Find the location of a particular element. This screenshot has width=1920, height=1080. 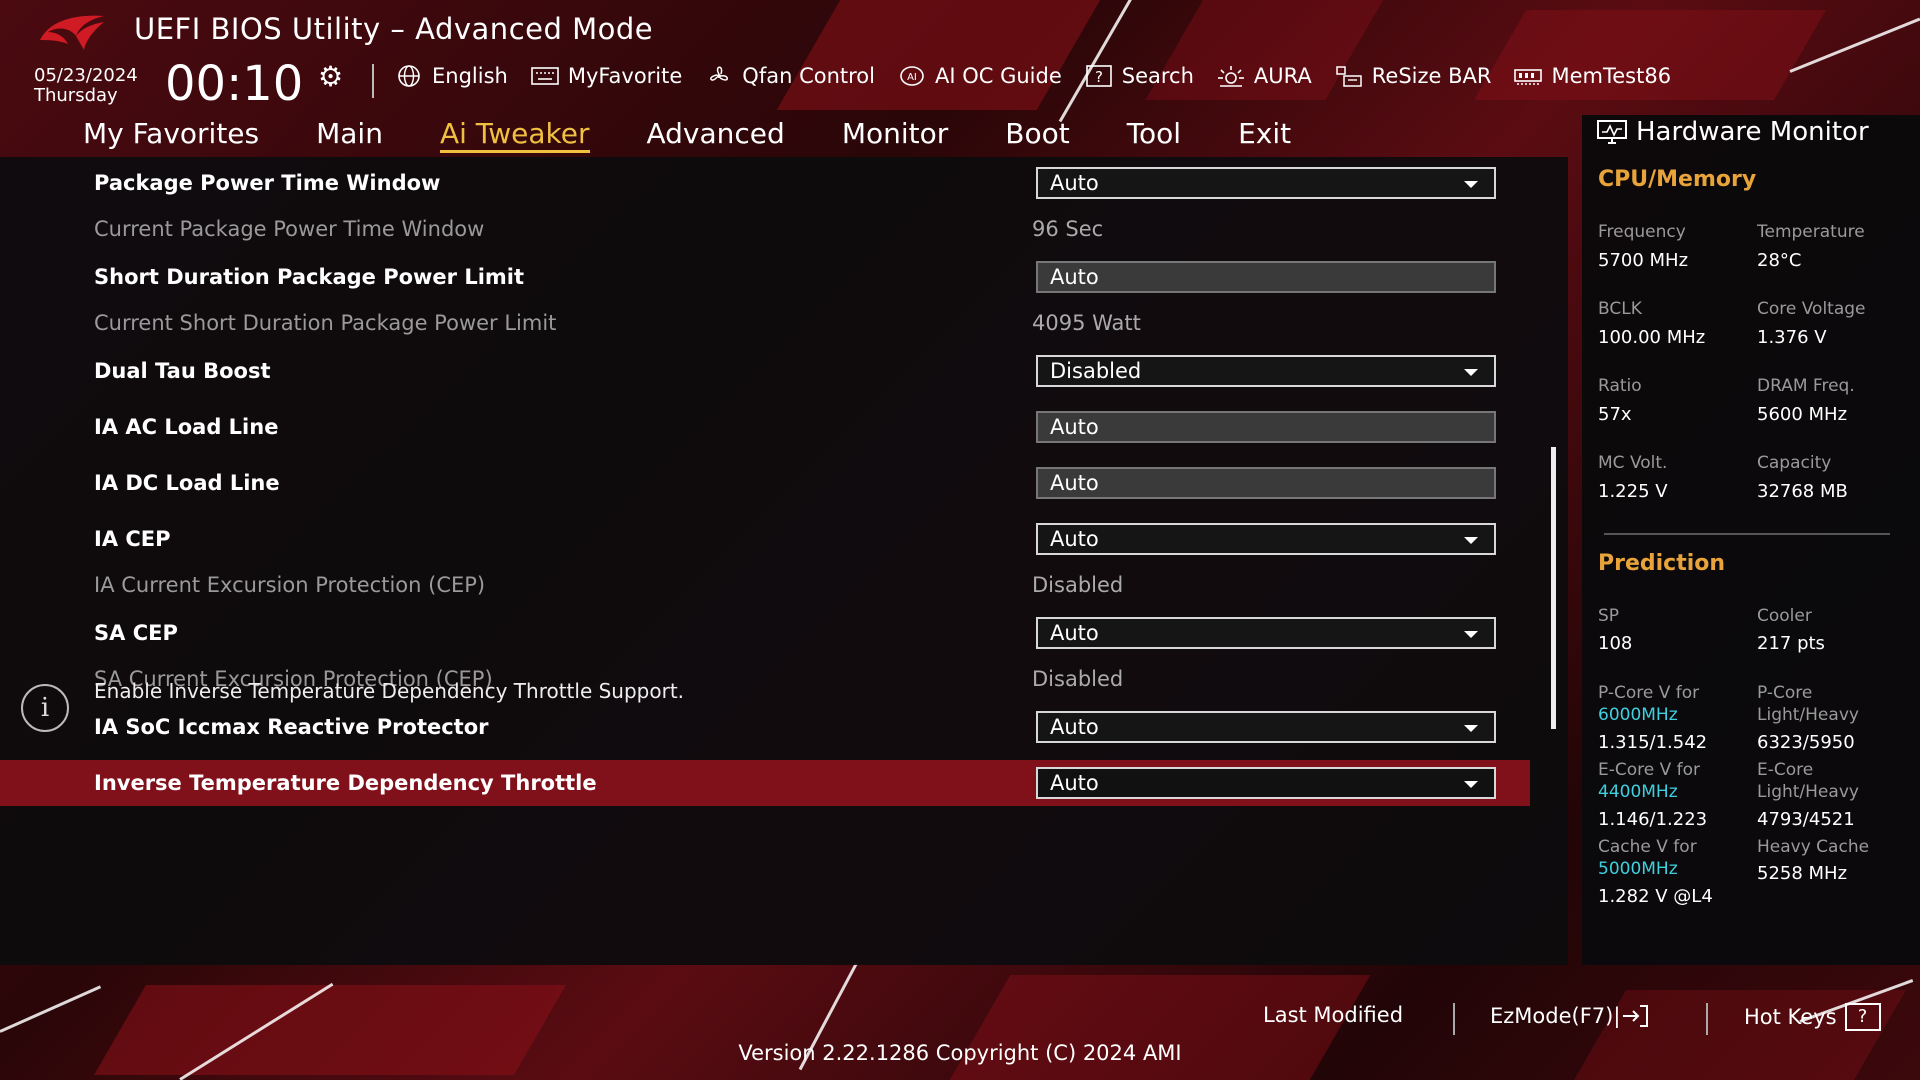

setting-label: IA SoC Iccmax Reactive Protector is located at coordinates (291, 727).